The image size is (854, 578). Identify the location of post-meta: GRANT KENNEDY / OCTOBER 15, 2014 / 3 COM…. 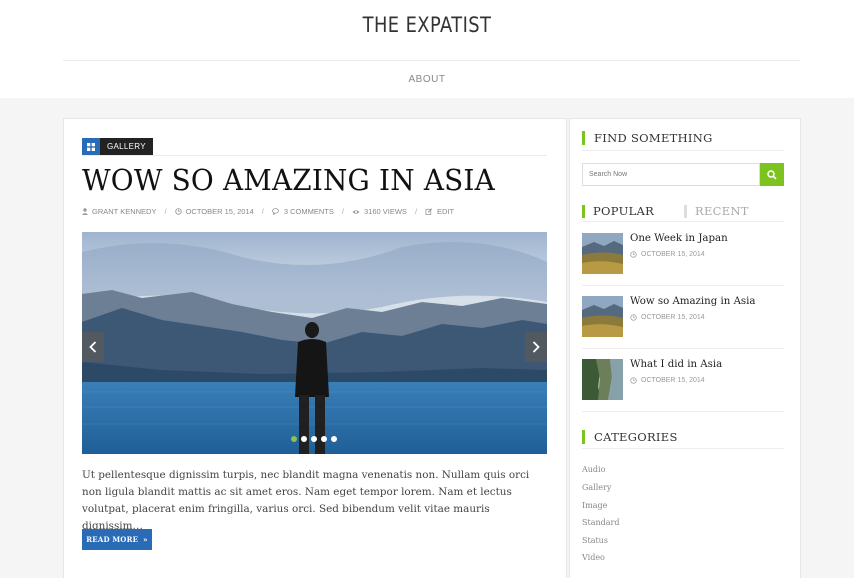
(268, 211).